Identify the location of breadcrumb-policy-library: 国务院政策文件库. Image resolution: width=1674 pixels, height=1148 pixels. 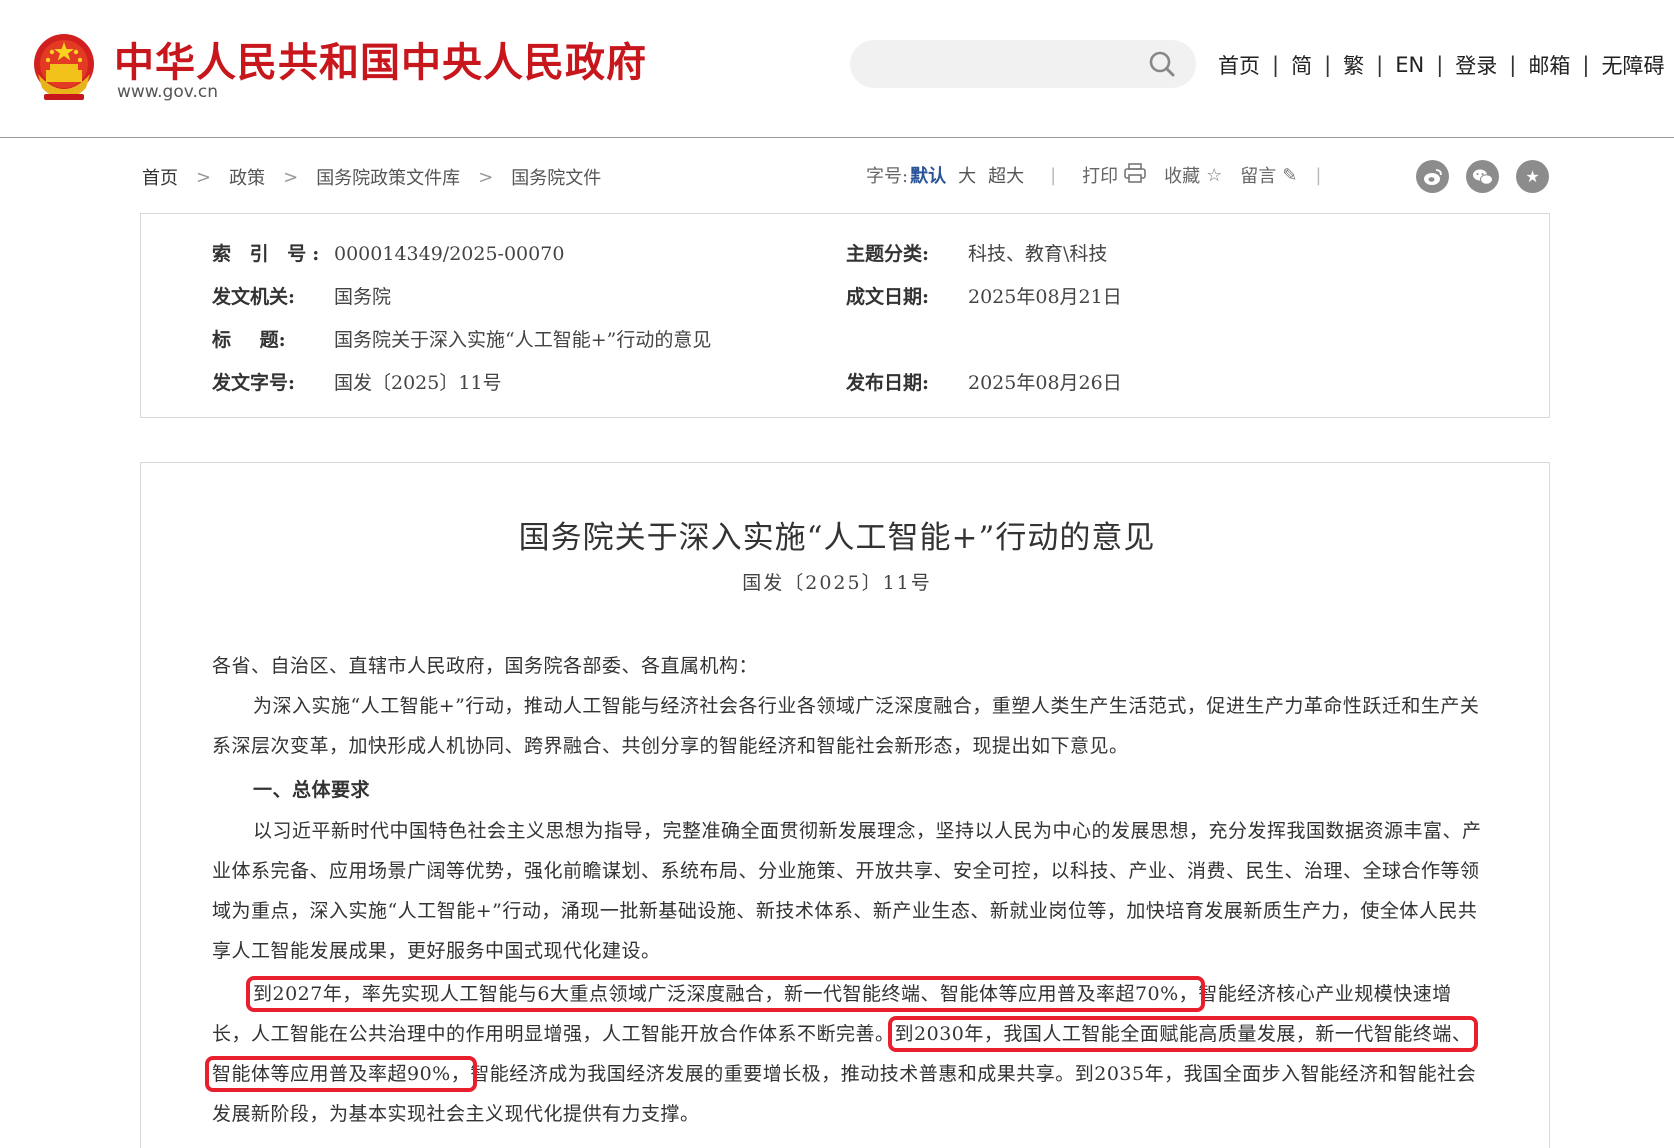
(388, 177).